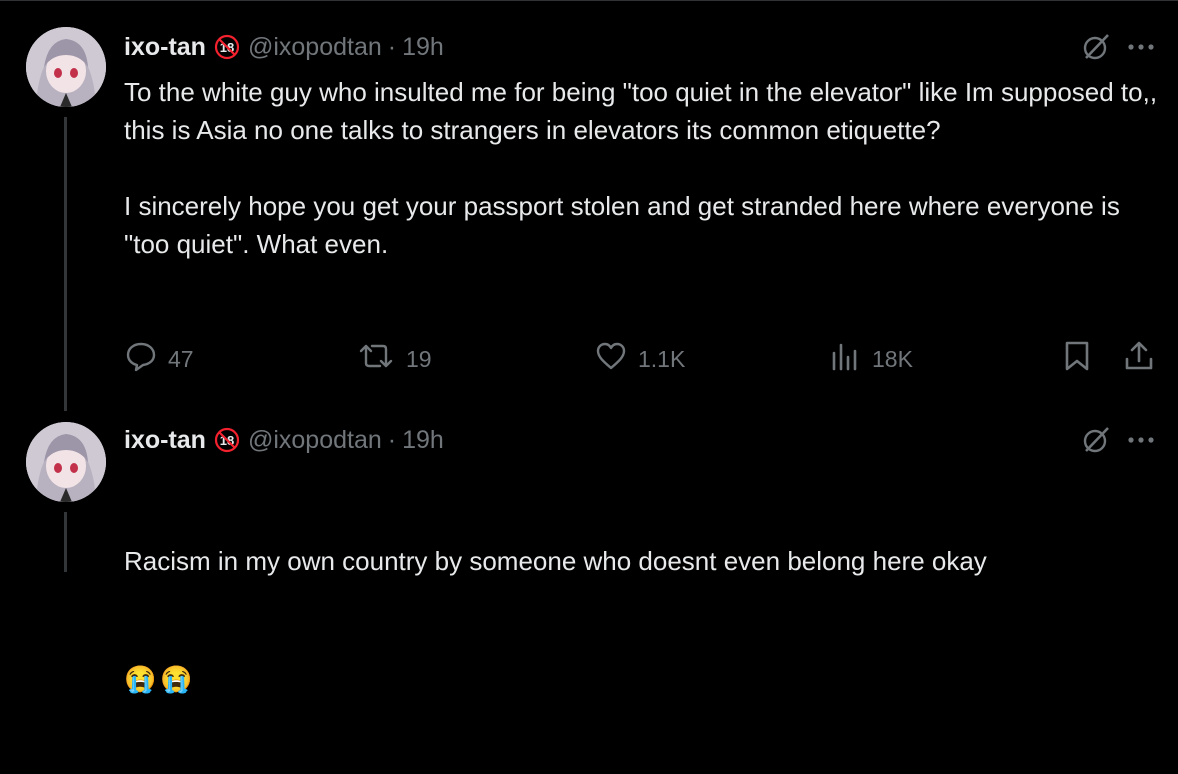 The height and width of the screenshot is (774, 1178). I want to click on views-count: 18K, so click(892, 358).